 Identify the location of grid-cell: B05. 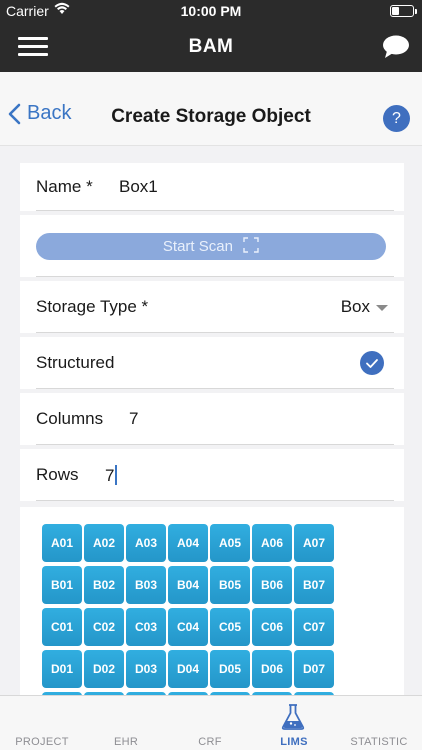
(230, 585).